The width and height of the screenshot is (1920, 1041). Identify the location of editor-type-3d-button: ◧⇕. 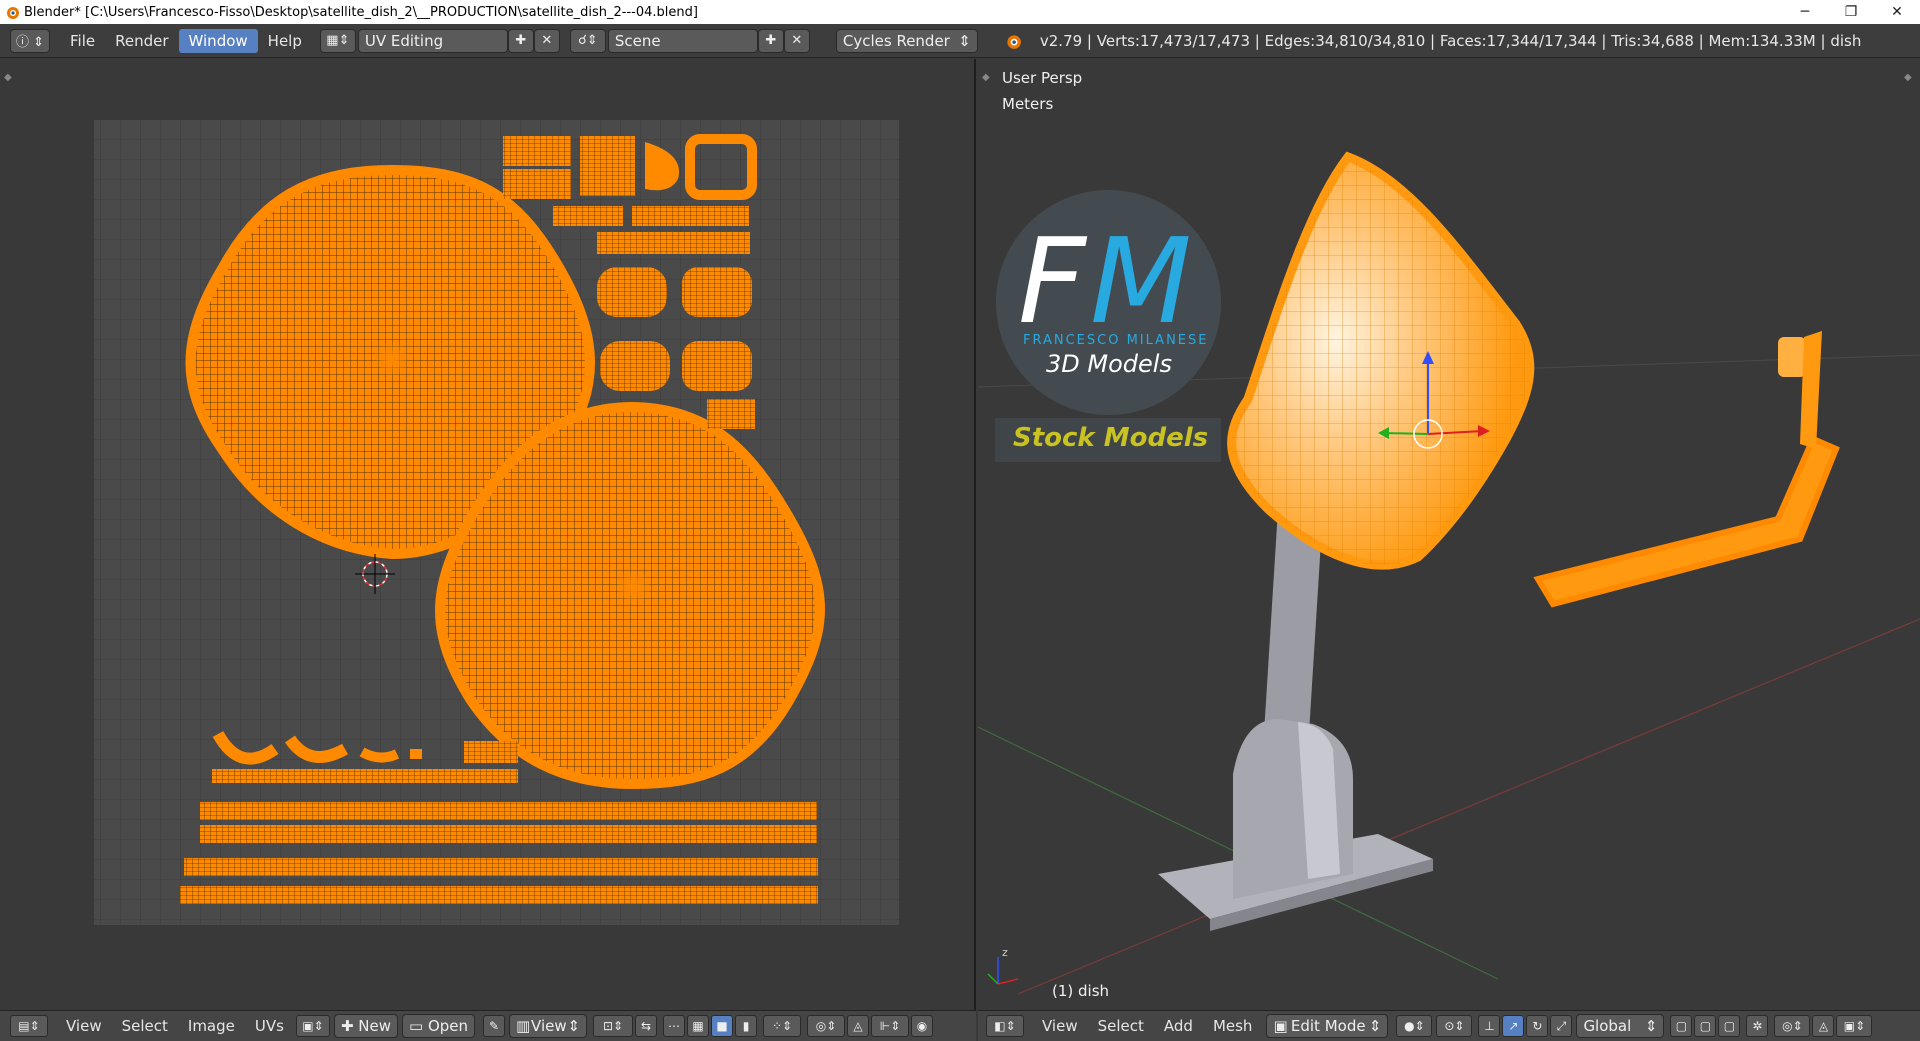
(1005, 1026).